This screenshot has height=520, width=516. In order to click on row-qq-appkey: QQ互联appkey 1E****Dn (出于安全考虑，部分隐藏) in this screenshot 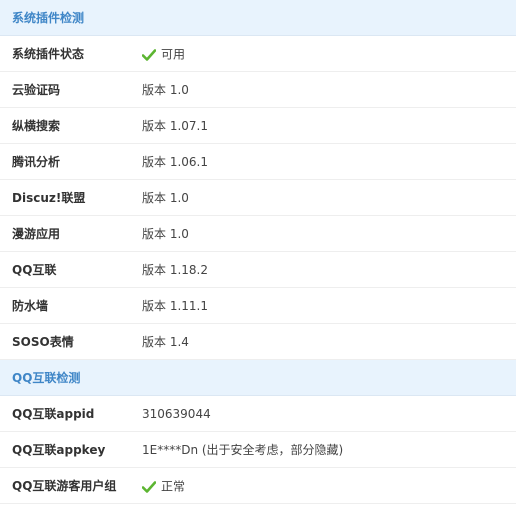, I will do `click(258, 450)`.